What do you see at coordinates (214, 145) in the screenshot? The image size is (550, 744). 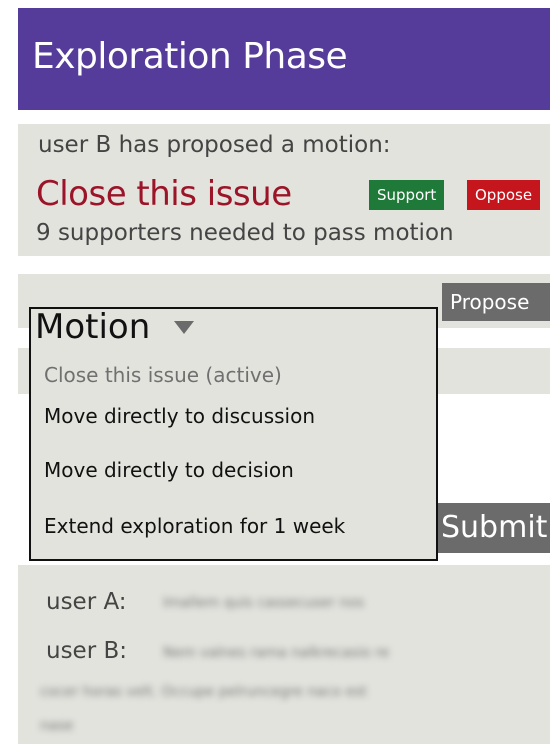 I see `motion-proposer-text: user B has proposed a motion:` at bounding box center [214, 145].